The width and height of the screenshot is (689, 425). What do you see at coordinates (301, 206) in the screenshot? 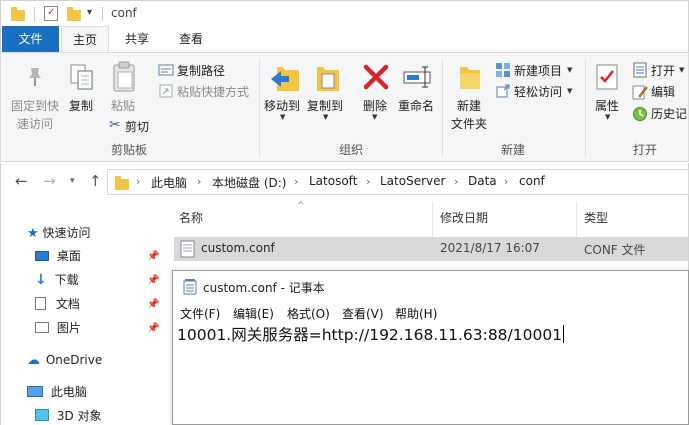
I see `sort-ascending-icon: ^` at bounding box center [301, 206].